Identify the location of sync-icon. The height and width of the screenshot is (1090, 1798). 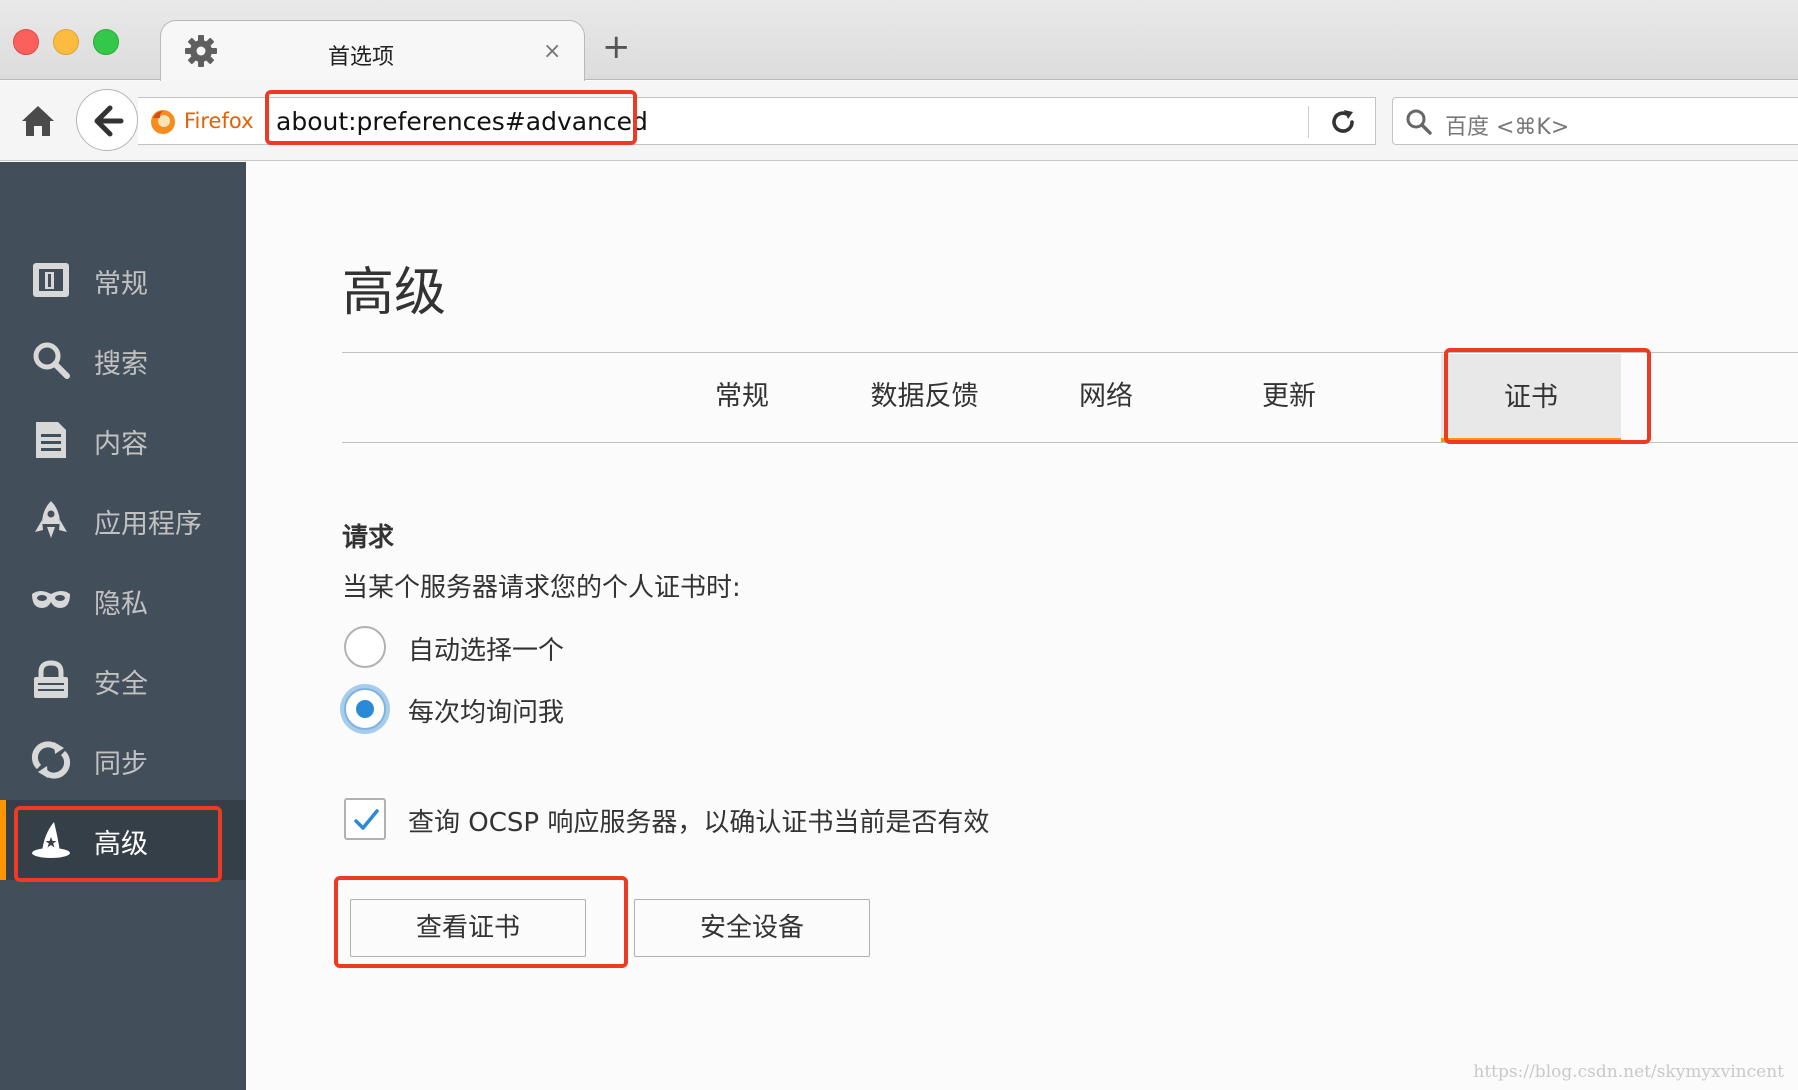
(51, 760).